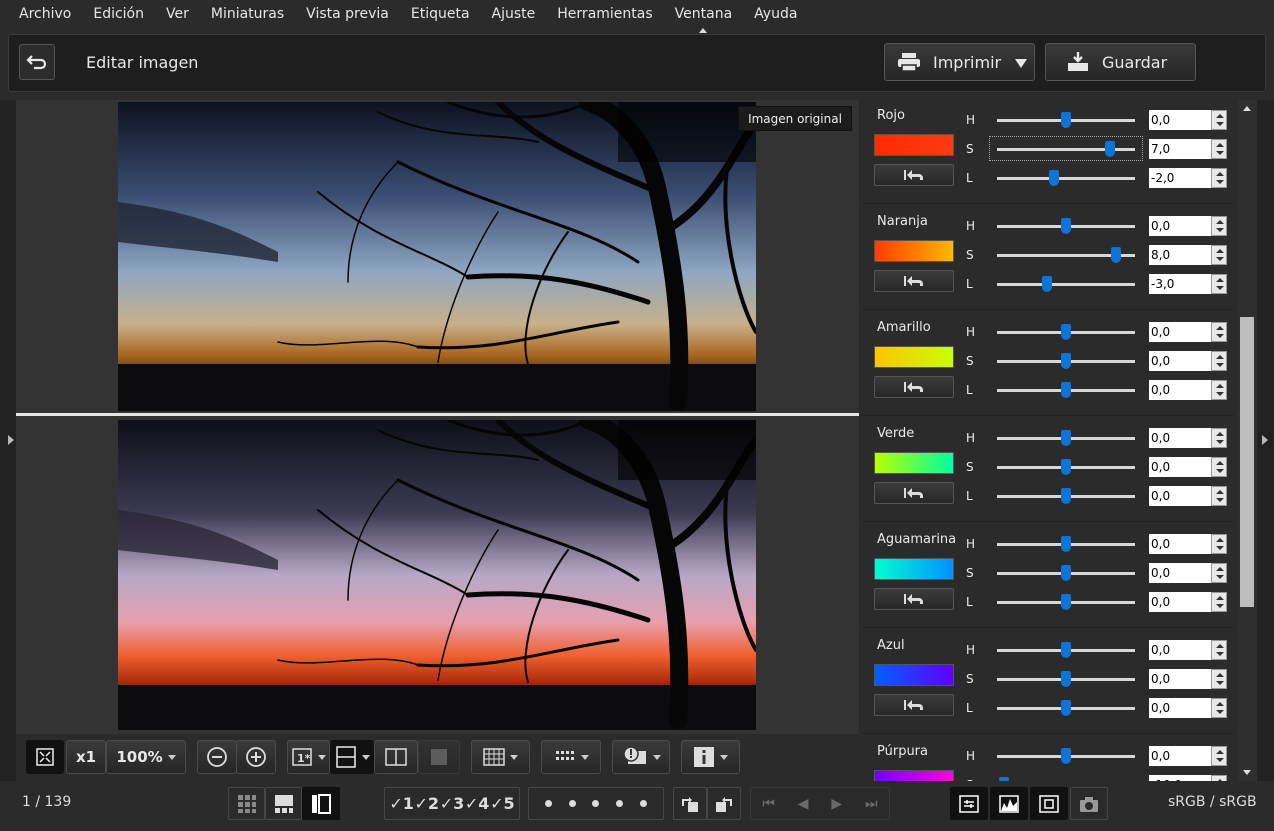 The width and height of the screenshot is (1274, 831). Describe the element at coordinates (177, 14) in the screenshot. I see `menu-ver: Ver` at that location.